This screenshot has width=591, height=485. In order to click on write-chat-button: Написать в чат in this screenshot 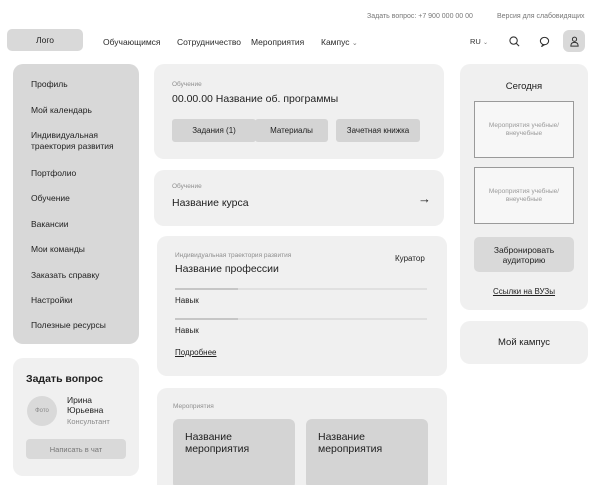, I will do `click(76, 449)`.